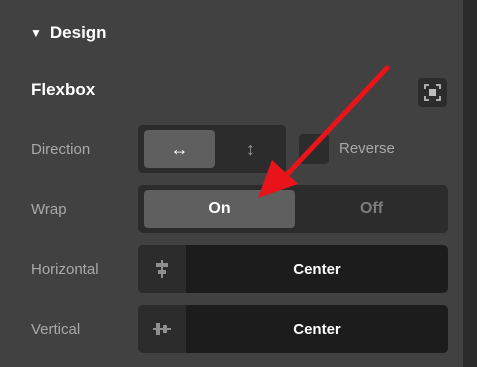 Image resolution: width=477 pixels, height=367 pixels. Describe the element at coordinates (219, 209) in the screenshot. I see `wrap-on-button: On` at that location.